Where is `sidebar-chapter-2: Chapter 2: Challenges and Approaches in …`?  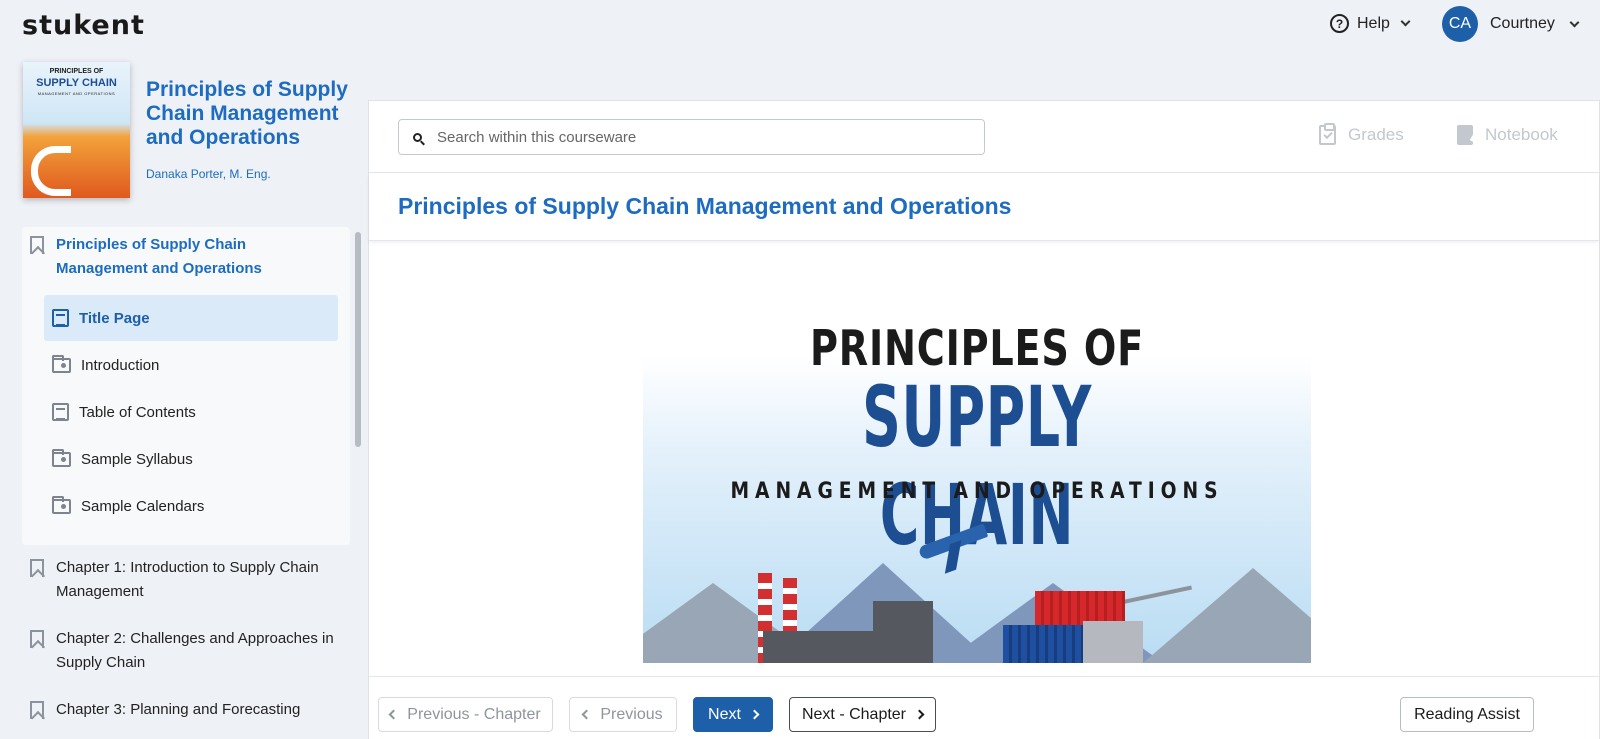
sidebar-chapter-2: Chapter 2: Challenges and Approaches in … is located at coordinates (185, 651).